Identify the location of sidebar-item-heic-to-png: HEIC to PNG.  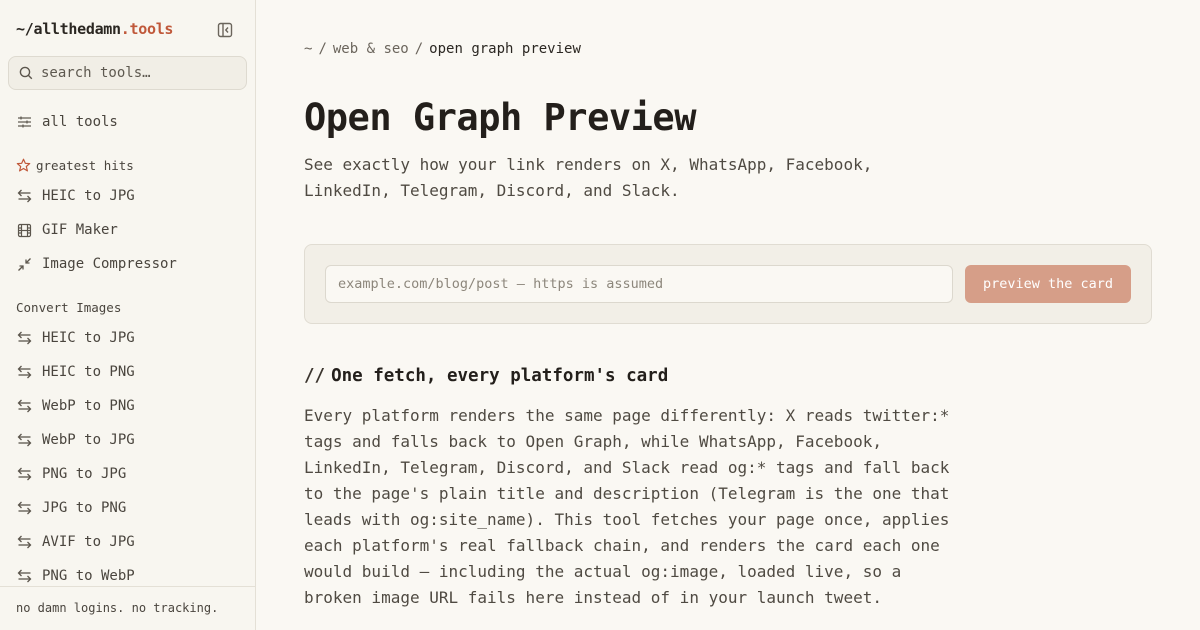
(75, 372).